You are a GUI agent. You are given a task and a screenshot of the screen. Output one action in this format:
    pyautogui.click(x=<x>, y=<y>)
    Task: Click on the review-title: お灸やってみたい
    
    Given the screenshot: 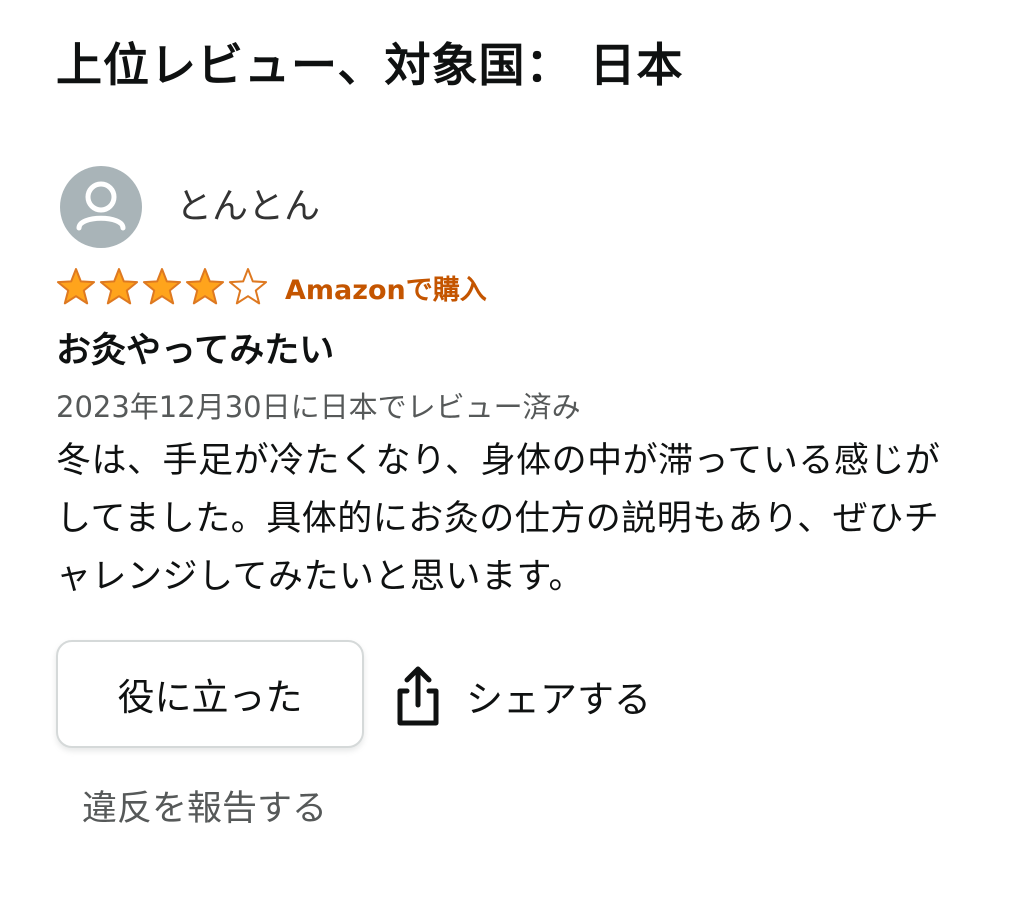 What is the action you would take?
    pyautogui.click(x=195, y=351)
    